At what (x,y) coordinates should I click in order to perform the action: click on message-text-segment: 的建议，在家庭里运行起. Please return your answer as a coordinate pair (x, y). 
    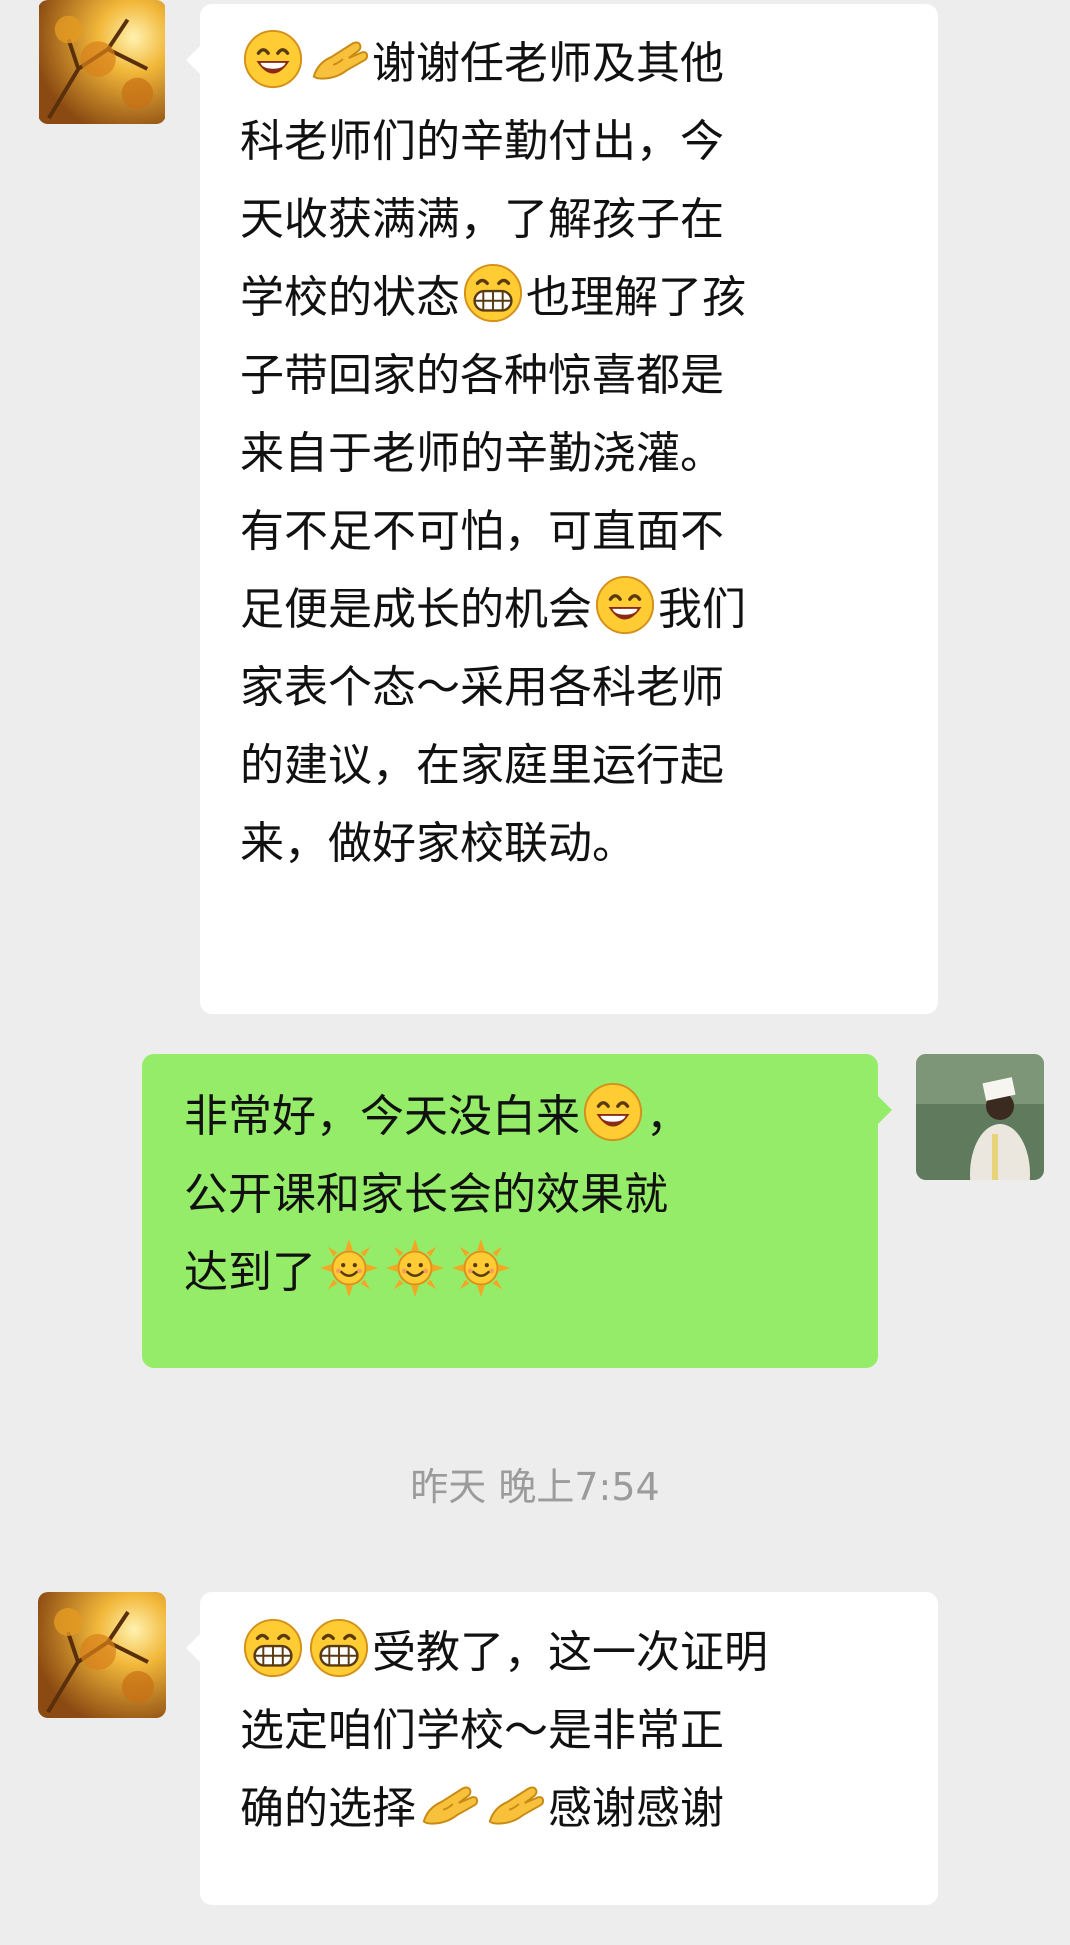
    Looking at the image, I should click on (482, 765).